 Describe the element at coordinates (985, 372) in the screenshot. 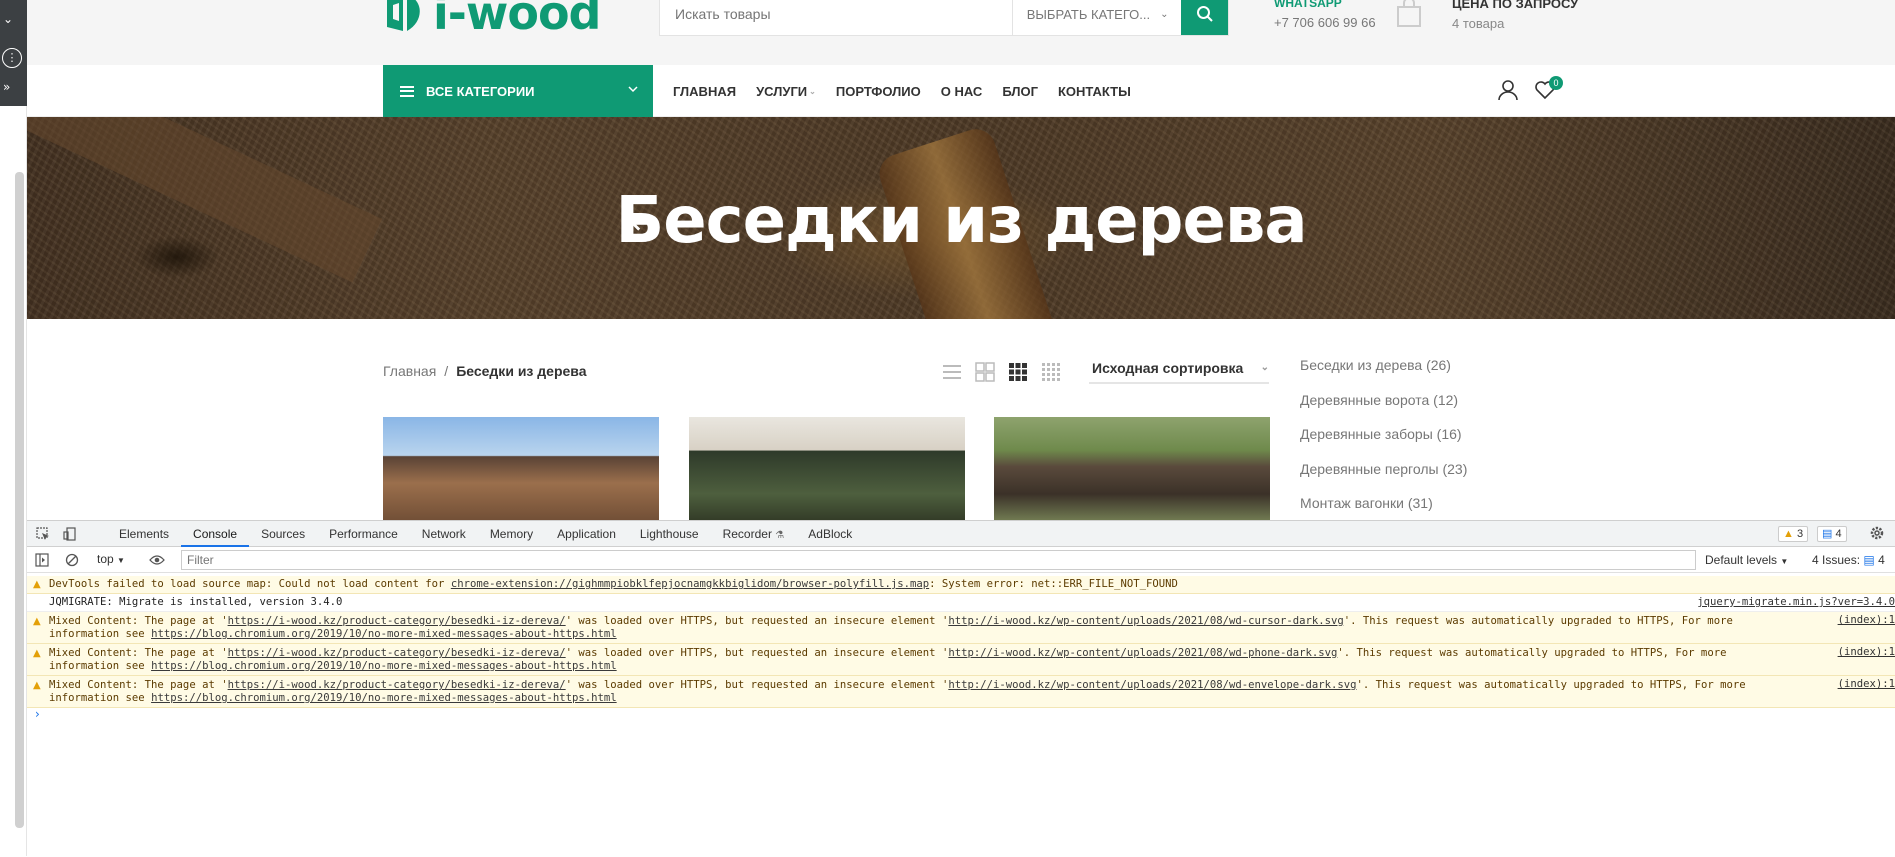

I see `grid-2-view-icon` at that location.